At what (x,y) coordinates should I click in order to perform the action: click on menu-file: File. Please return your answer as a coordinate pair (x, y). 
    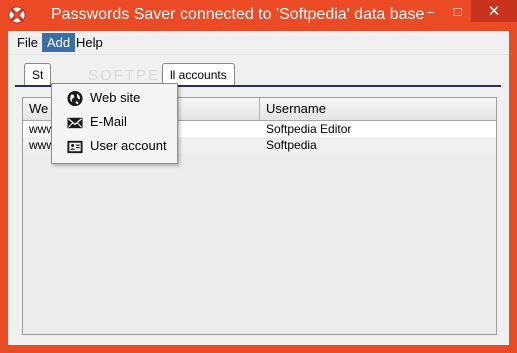
    Looking at the image, I should click on (27, 42).